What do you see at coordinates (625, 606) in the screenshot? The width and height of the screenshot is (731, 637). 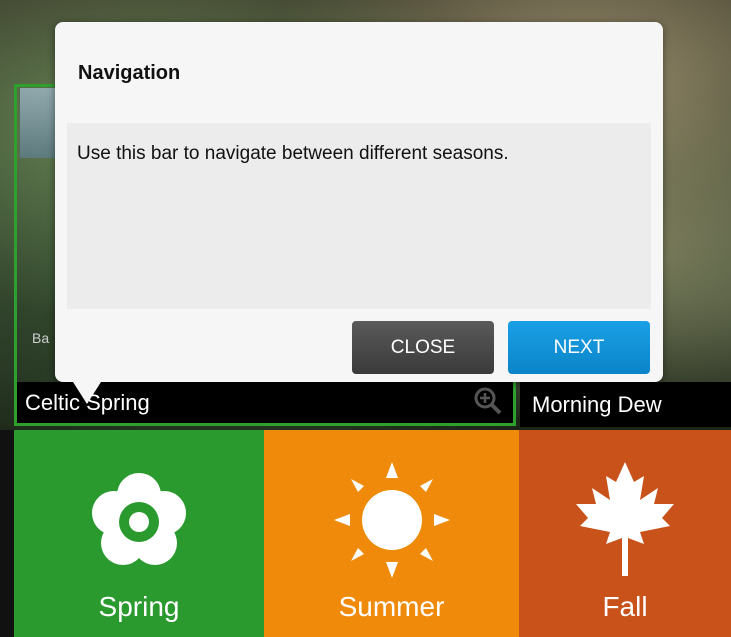 I see `season-label-fall: Fall` at bounding box center [625, 606].